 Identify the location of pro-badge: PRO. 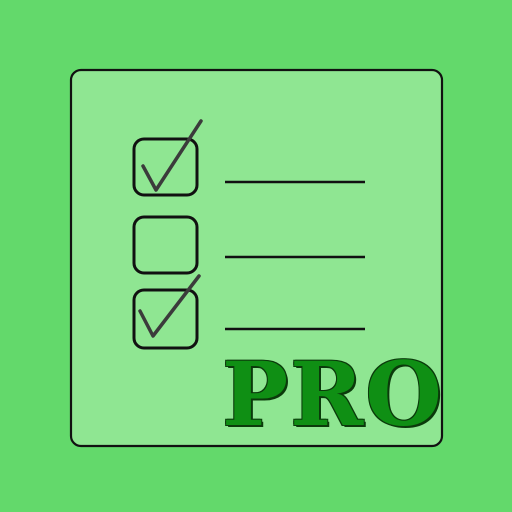
(333, 394).